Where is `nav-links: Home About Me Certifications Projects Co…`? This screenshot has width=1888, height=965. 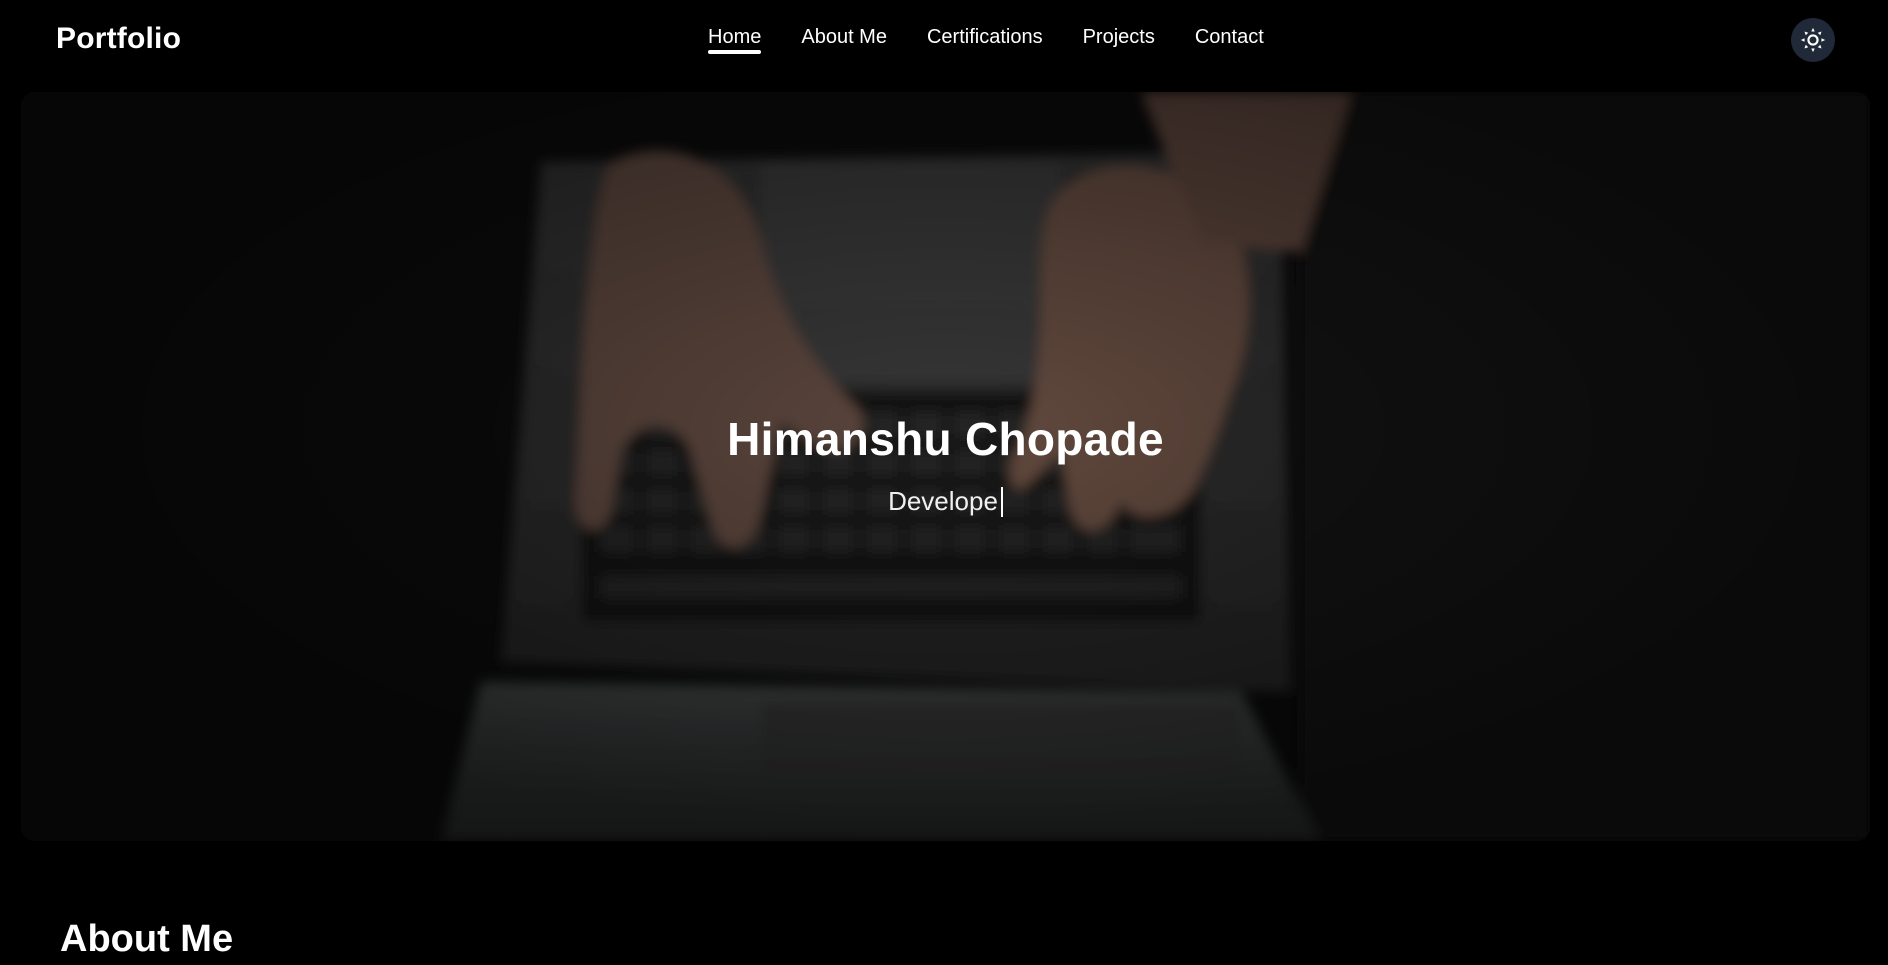
nav-links: Home About Me Certifications Projects Co… is located at coordinates (986, 40).